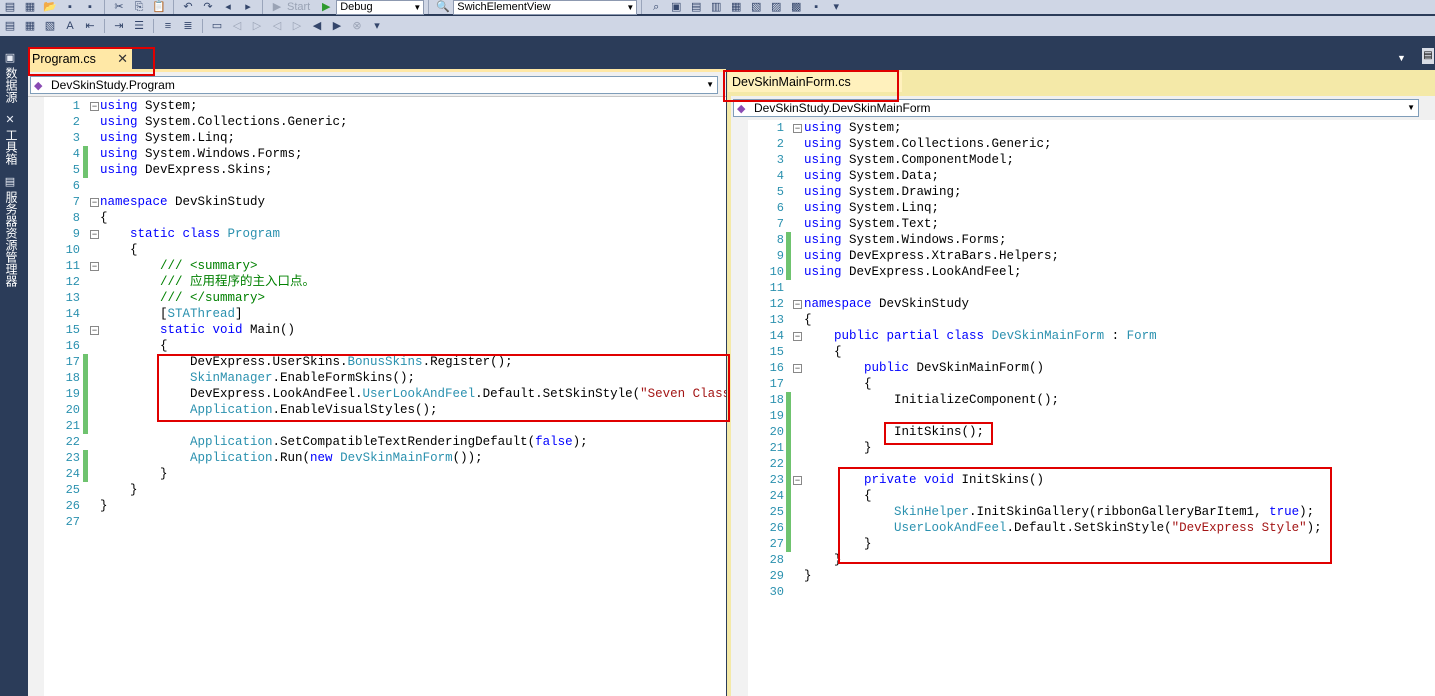  I want to click on code-line: public DevSkinMainForm(), so click(924, 368).